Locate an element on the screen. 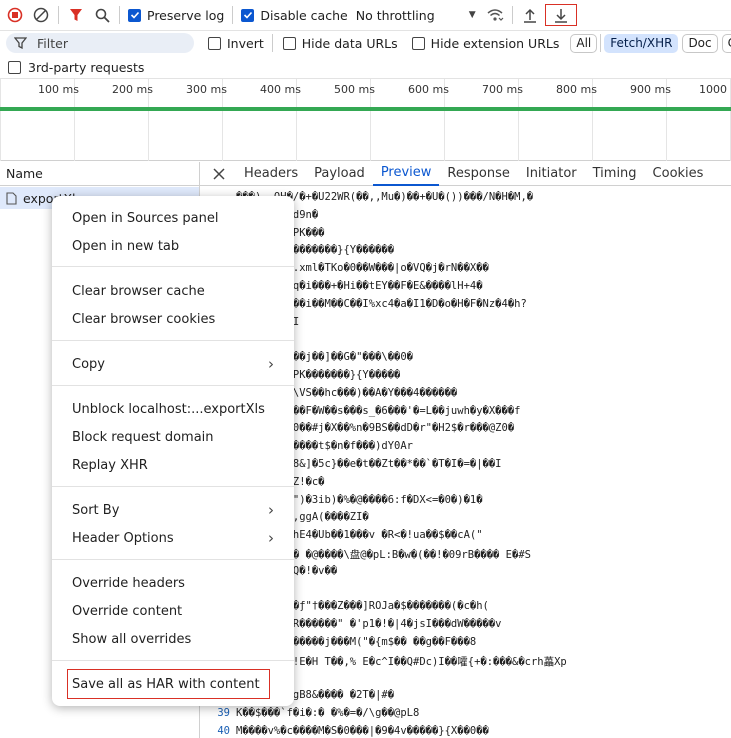 Image resolution: width=731 pixels, height=738 pixels. clear-icon is located at coordinates (41, 15).